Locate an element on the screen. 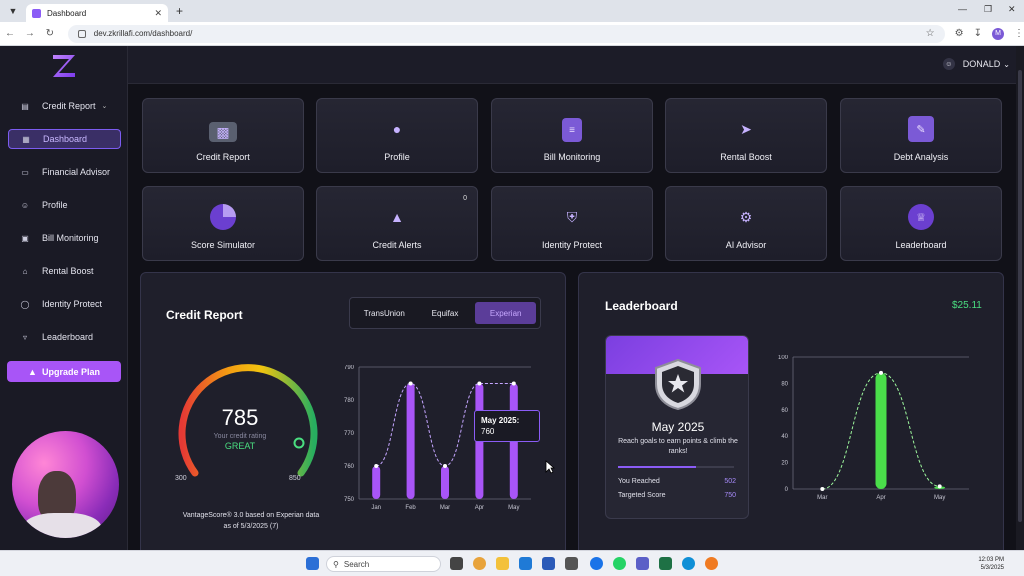 Image resolution: width=1024 pixels, height=576 pixels. document-icon: ▤ is located at coordinates (25, 106).